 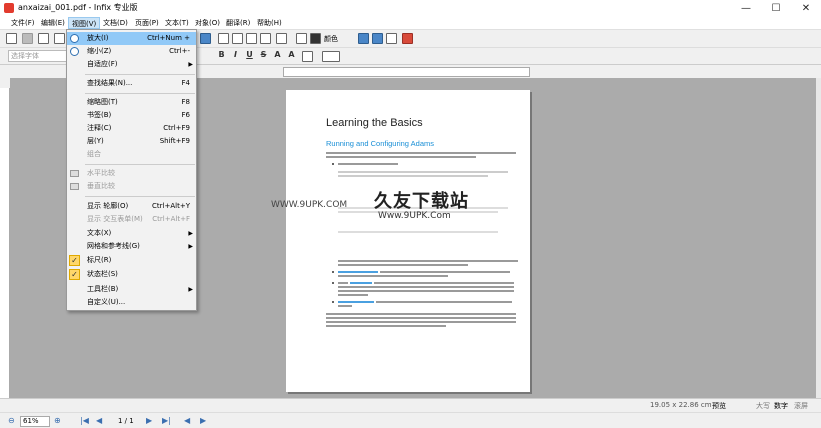 What do you see at coordinates (84, 420) in the screenshot?
I see `first-page-icon: |◀` at bounding box center [84, 420].